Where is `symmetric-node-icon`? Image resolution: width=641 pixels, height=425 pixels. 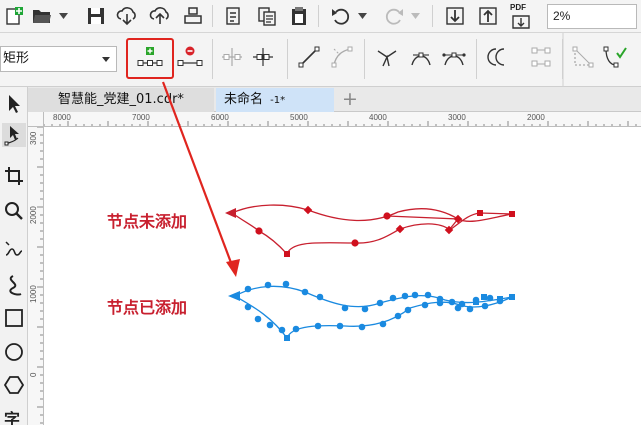
symmetric-node-icon is located at coordinates (454, 57).